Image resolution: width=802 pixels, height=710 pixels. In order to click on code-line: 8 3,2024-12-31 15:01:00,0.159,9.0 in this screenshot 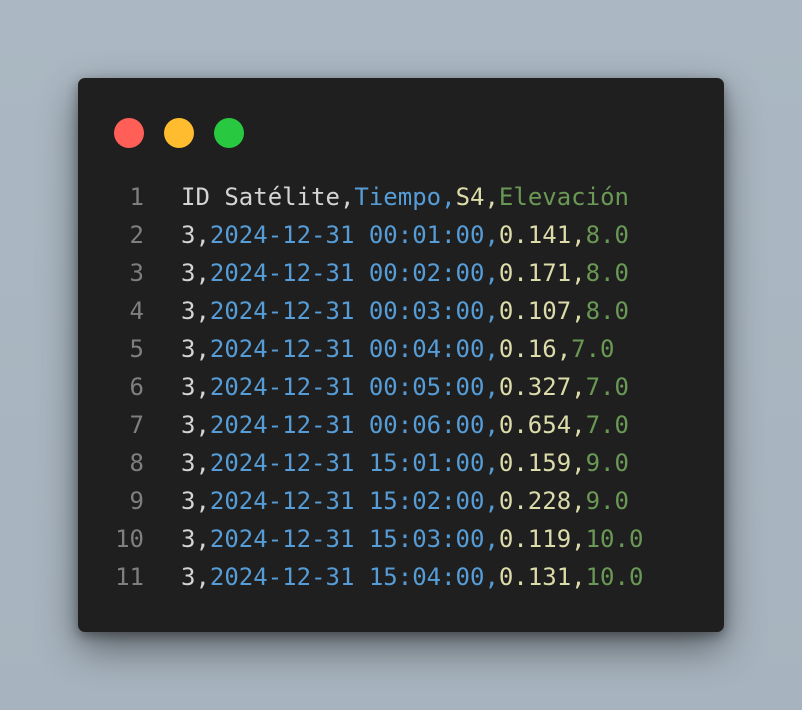, I will do `click(401, 463)`.